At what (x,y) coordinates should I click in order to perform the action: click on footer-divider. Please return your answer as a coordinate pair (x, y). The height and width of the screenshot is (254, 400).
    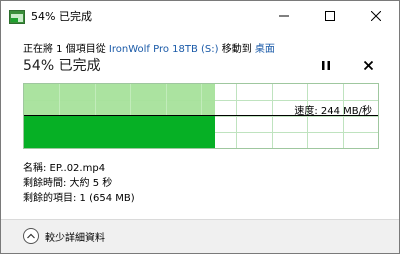
    Looking at the image, I should click on (200, 219).